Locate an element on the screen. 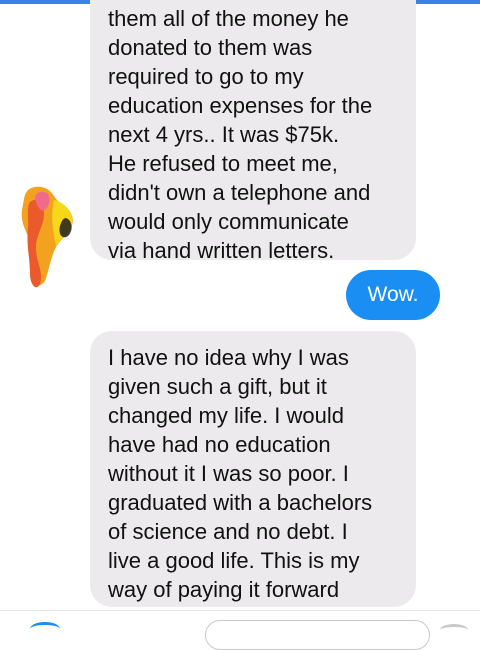 This screenshot has width=480, height=650. avatar-scribble is located at coordinates (47, 237).